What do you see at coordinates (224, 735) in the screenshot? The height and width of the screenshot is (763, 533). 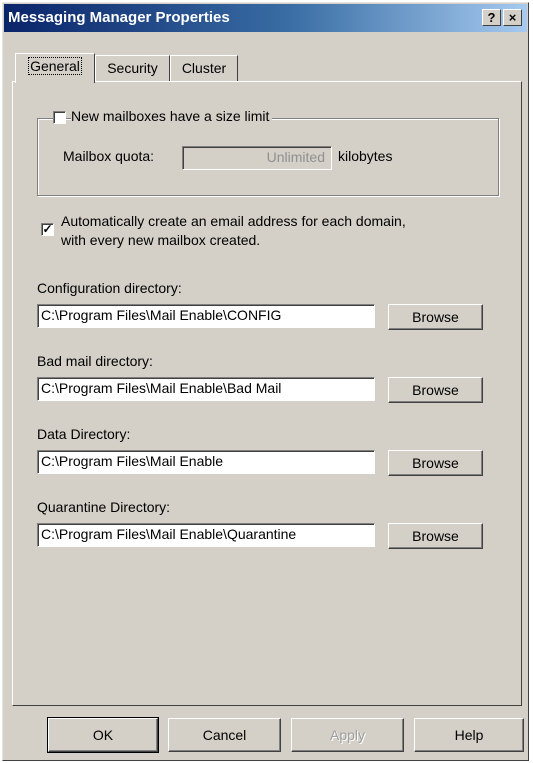 I see `cancel-button: Cancel` at bounding box center [224, 735].